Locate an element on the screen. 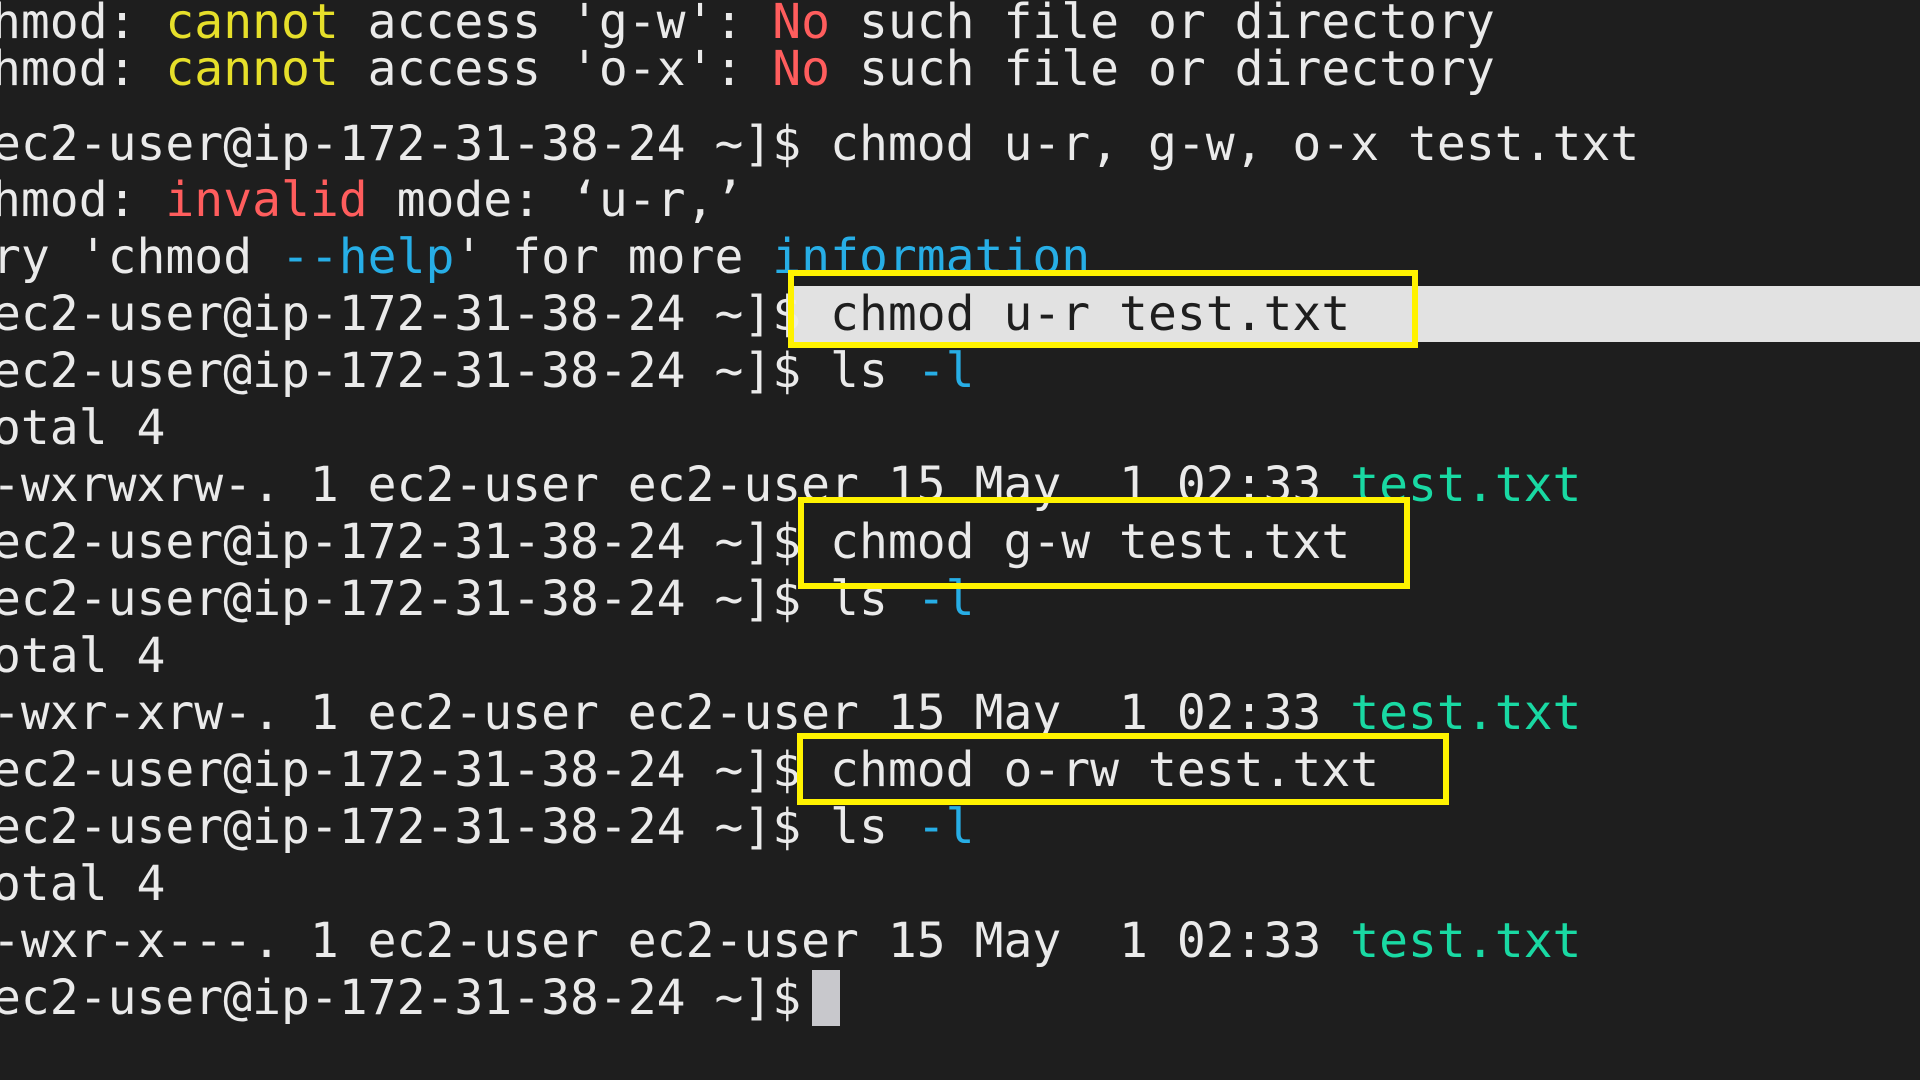 This screenshot has height=1080, width=1920. error-message: access 'o-x': is located at coordinates (555, 69).